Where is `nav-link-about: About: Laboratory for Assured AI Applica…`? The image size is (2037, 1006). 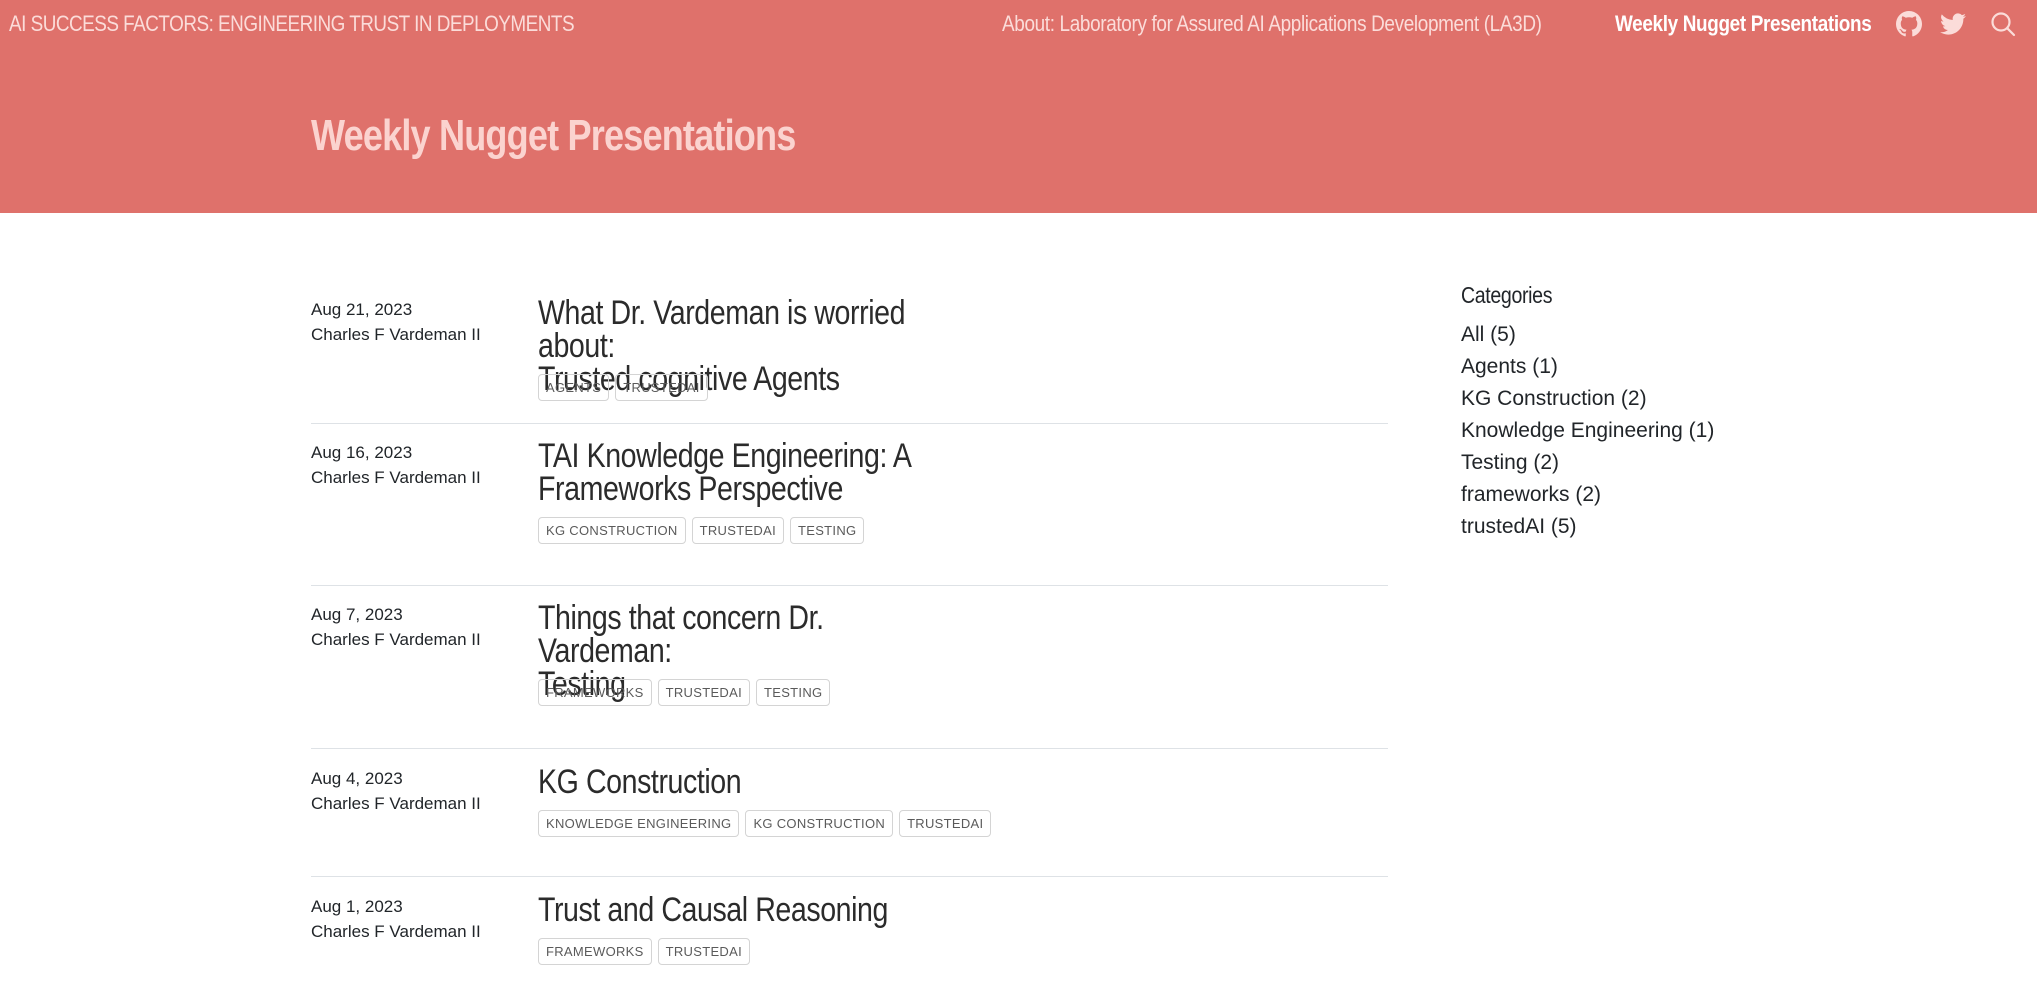
nav-link-about: About: Laboratory for Assured AI Applica… is located at coordinates (1272, 24).